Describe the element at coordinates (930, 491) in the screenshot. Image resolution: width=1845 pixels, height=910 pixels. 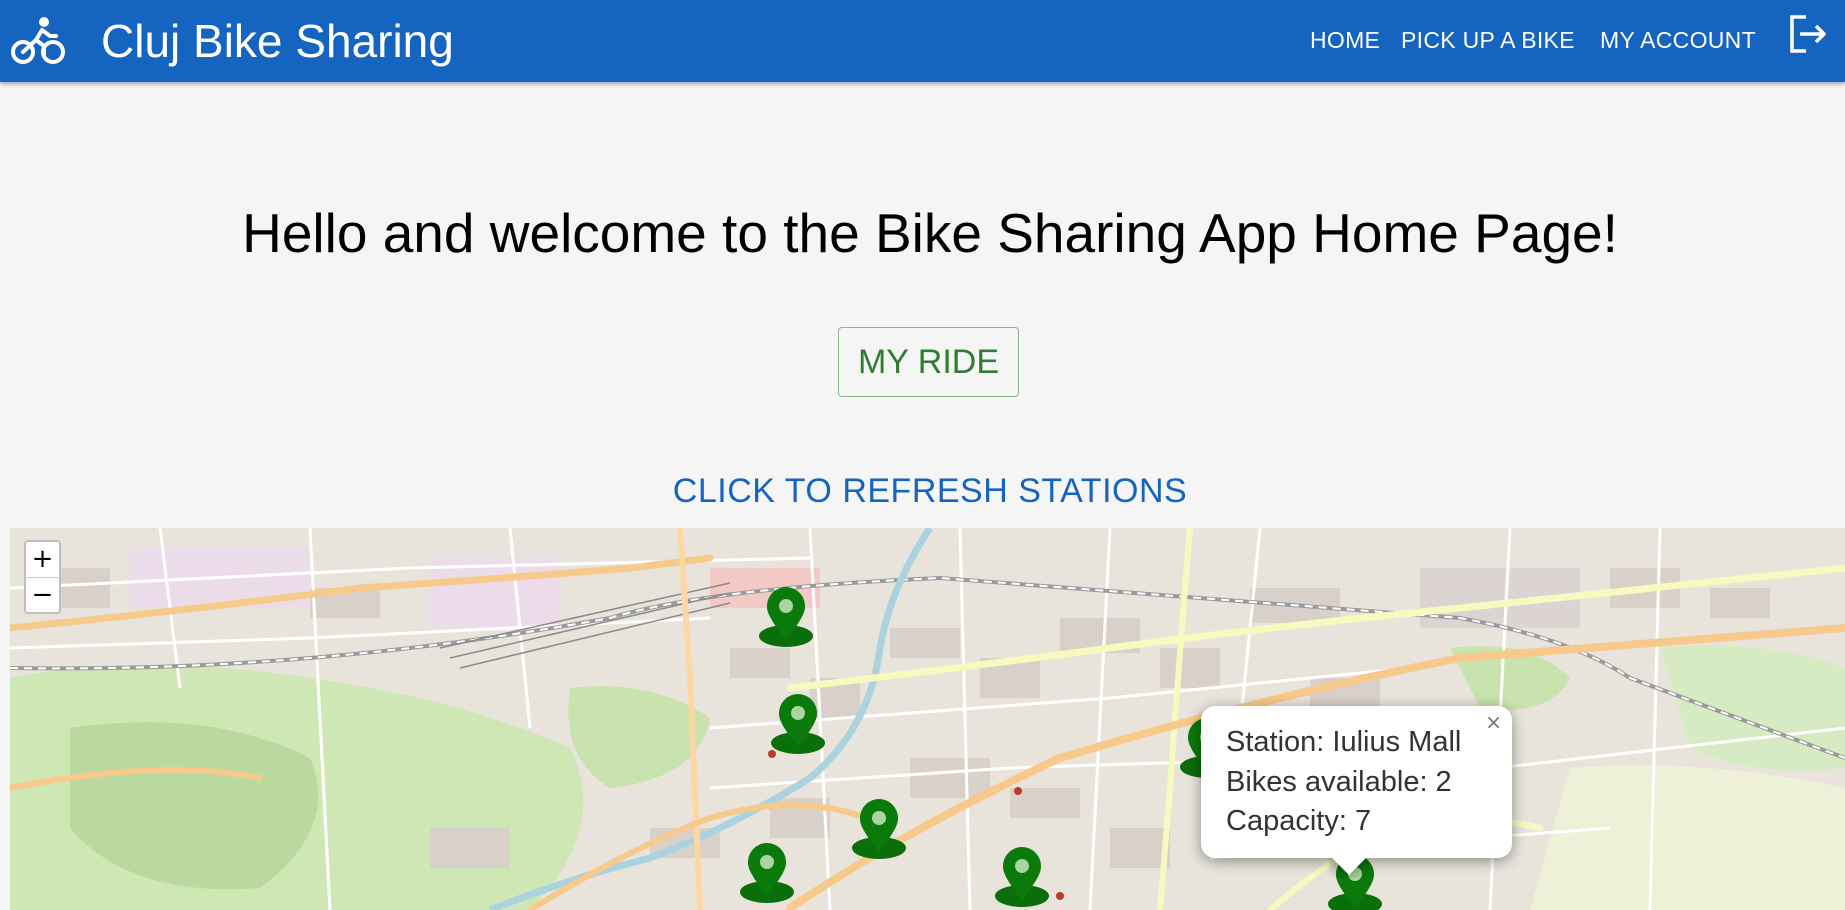
I see `refresh-stations-button: CLICK TO REFRESH STATIONS` at that location.